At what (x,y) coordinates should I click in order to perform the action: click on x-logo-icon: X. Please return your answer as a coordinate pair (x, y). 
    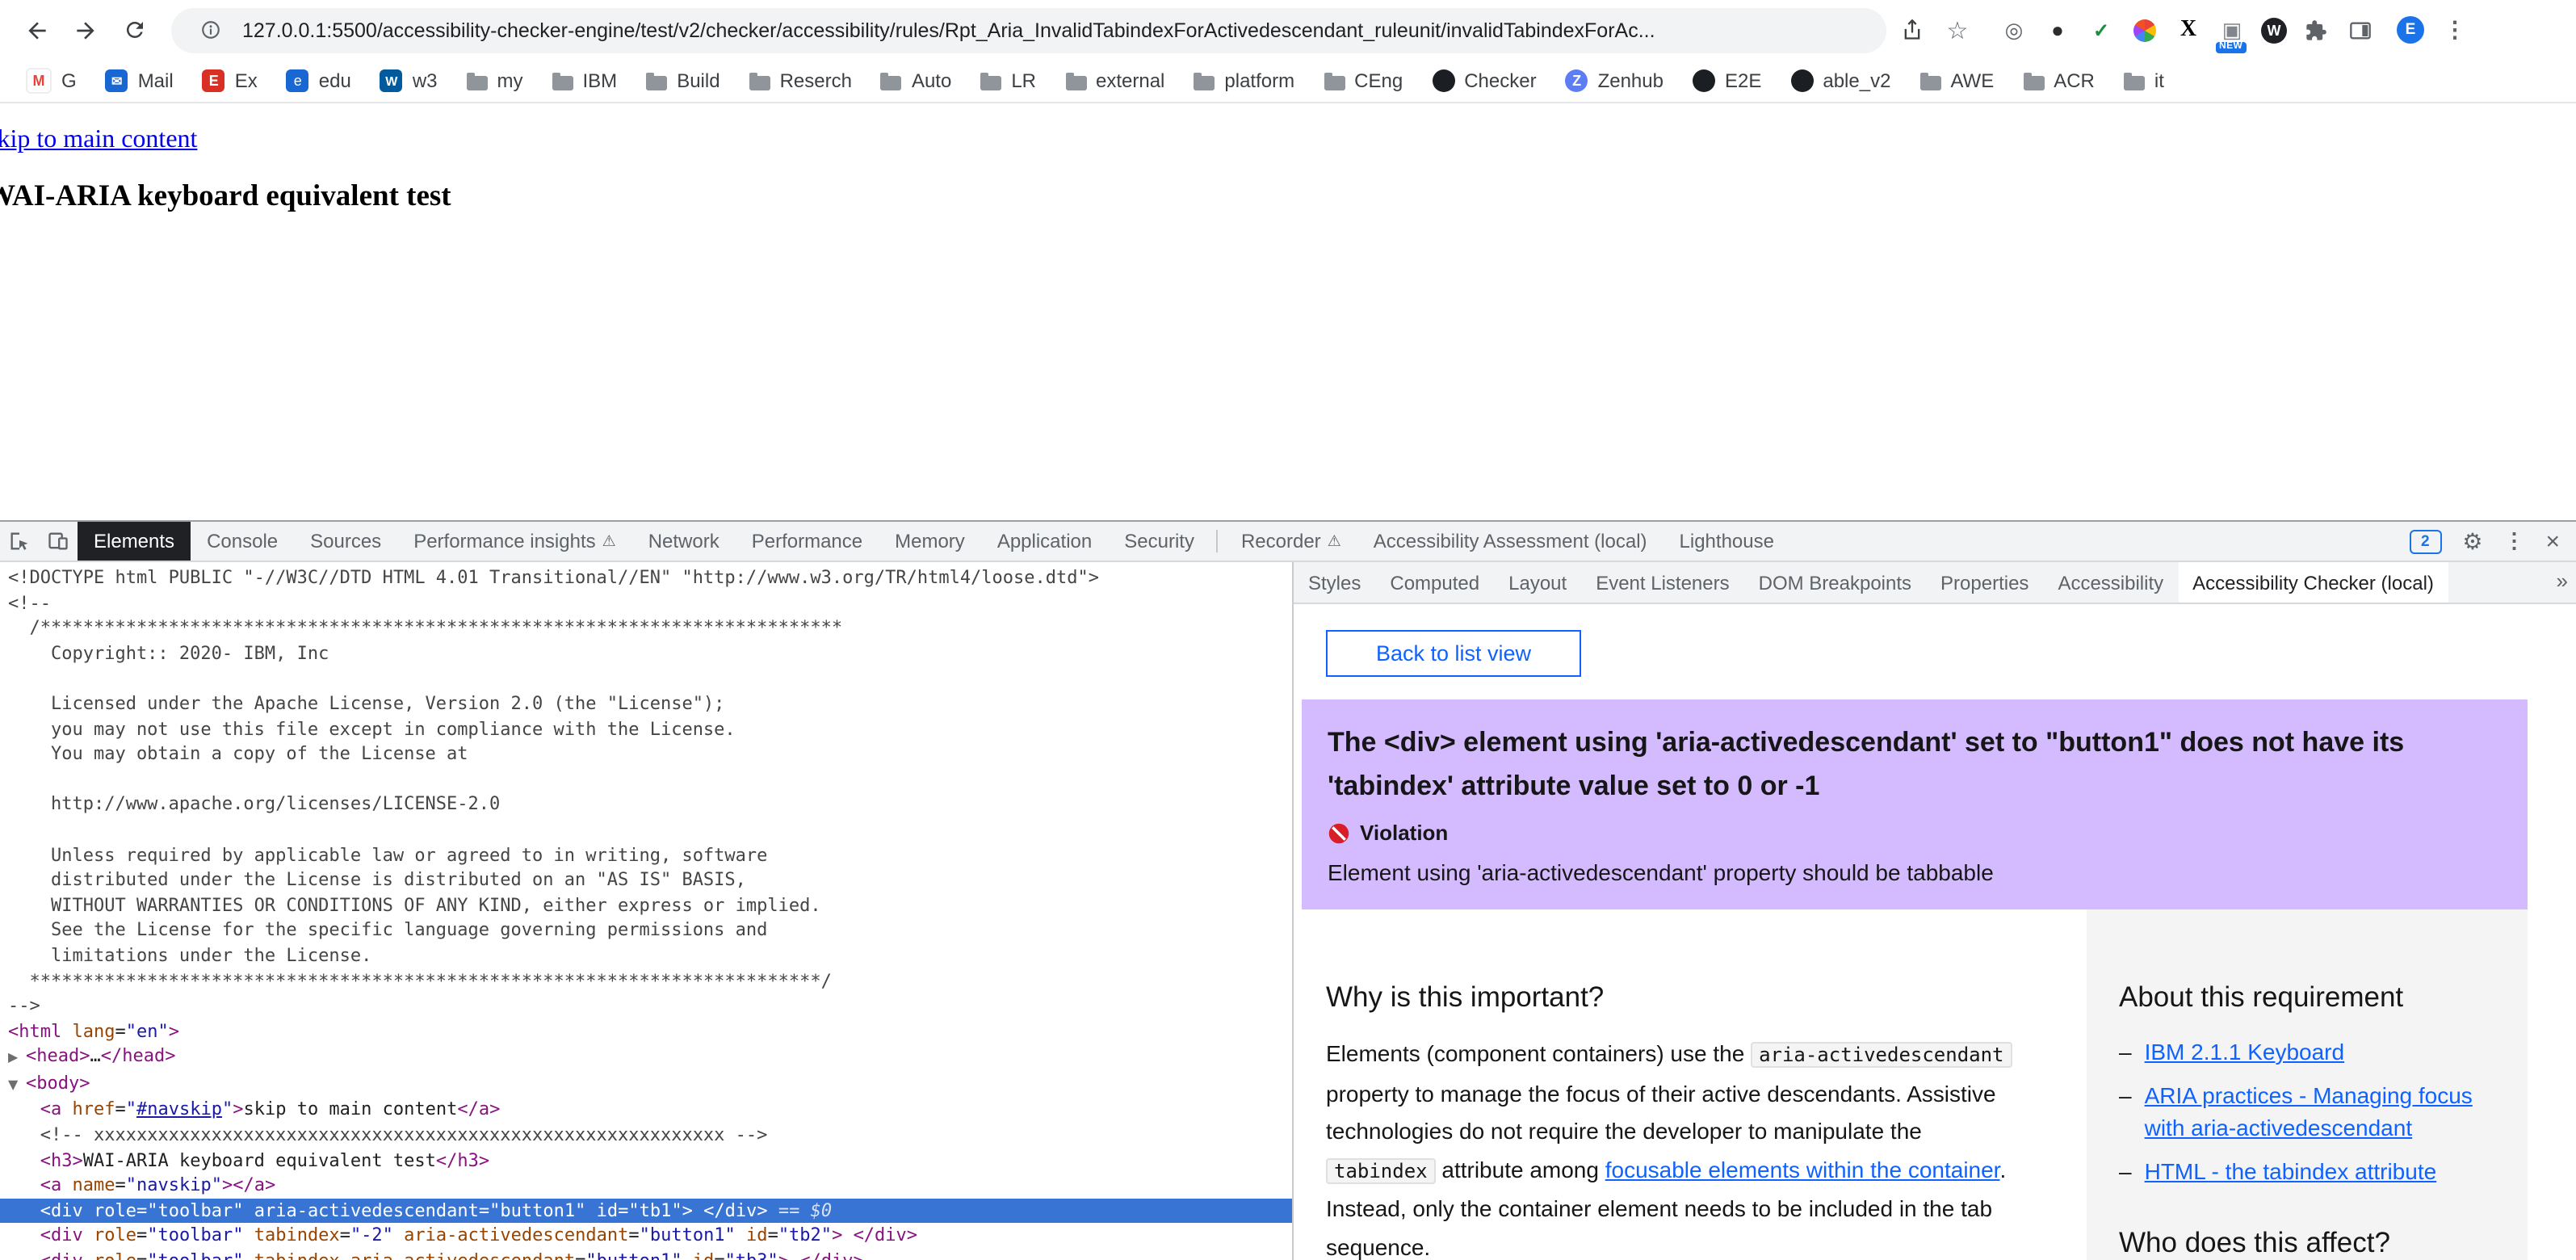
    Looking at the image, I should click on (2188, 30).